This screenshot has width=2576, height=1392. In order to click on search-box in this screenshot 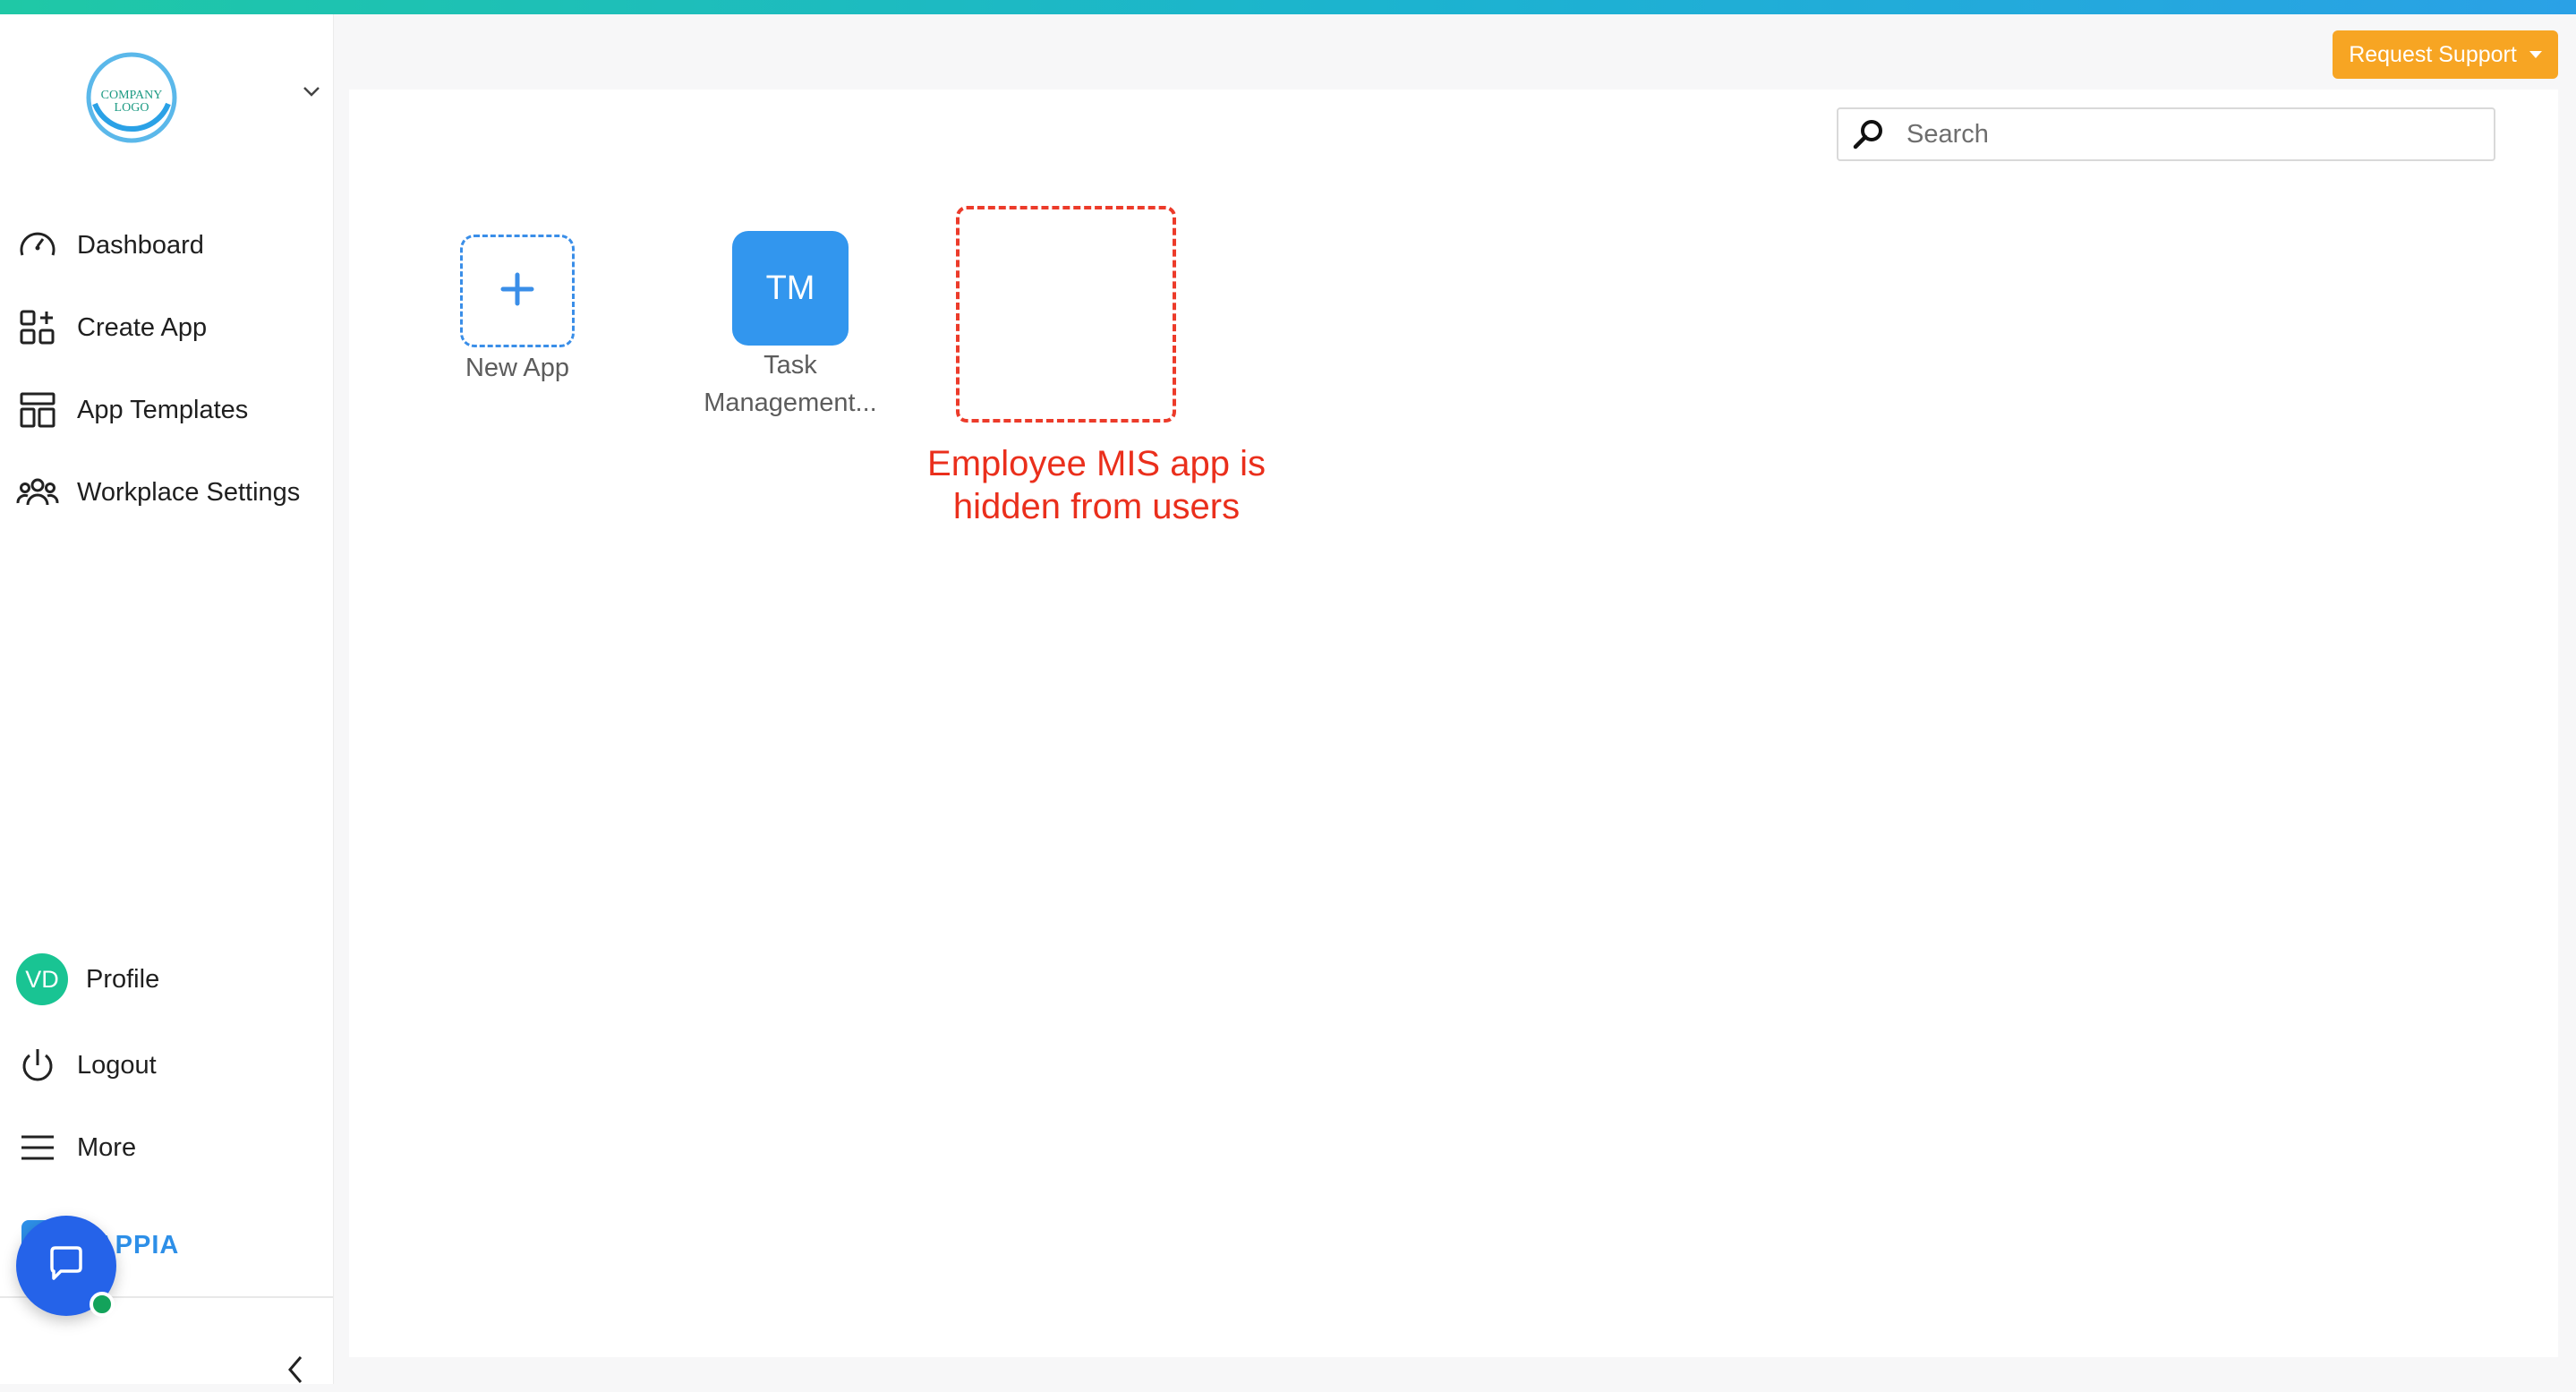, I will do `click(2166, 134)`.